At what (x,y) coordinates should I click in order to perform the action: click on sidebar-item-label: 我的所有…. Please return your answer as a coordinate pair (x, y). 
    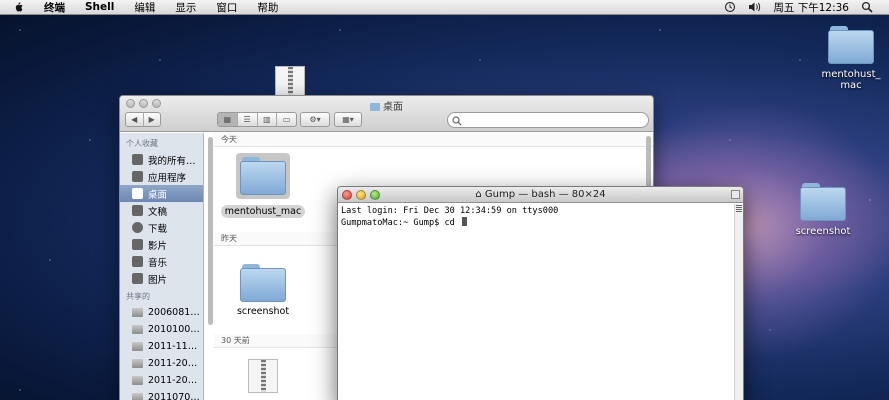
    Looking at the image, I should click on (172, 161).